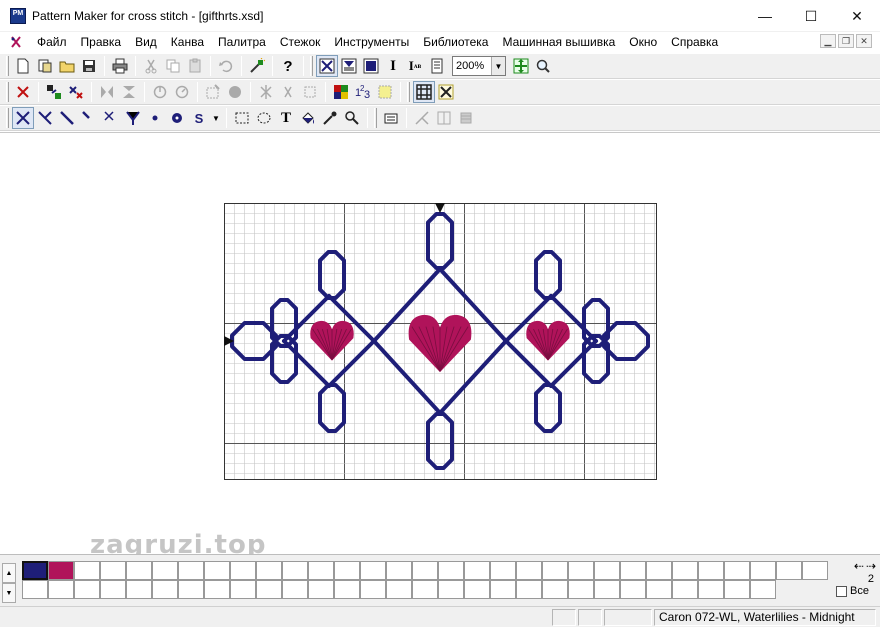 This screenshot has height=627, width=880. What do you see at coordinates (195, 66) in the screenshot?
I see `paste-icon` at bounding box center [195, 66].